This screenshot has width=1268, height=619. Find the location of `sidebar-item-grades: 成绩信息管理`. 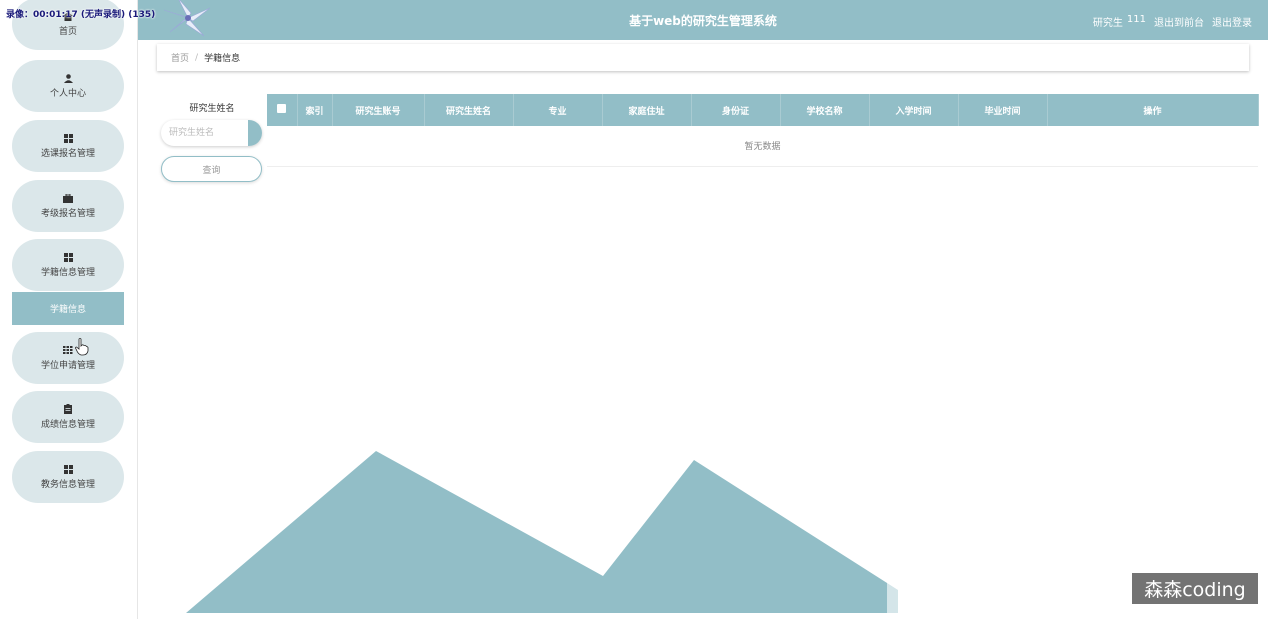

sidebar-item-grades: 成绩信息管理 is located at coordinates (68, 417).